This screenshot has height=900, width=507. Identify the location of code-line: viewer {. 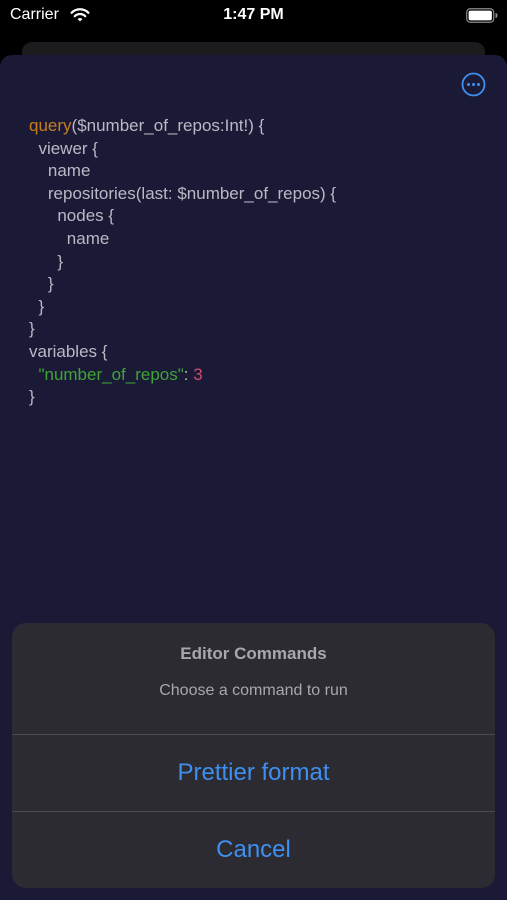
(259, 149).